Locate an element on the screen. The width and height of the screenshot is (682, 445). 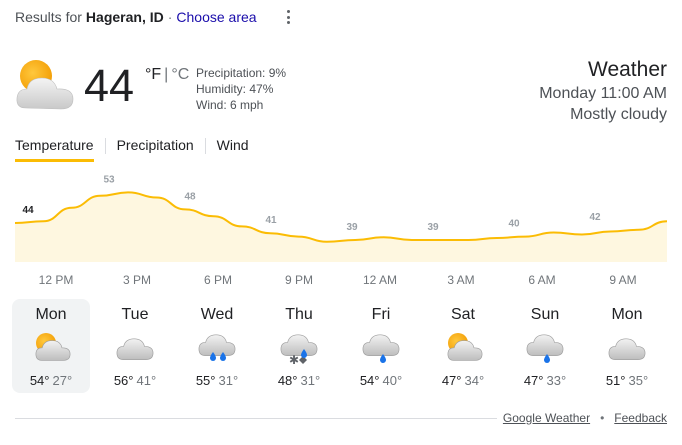
more-options-icon is located at coordinates (288, 17).